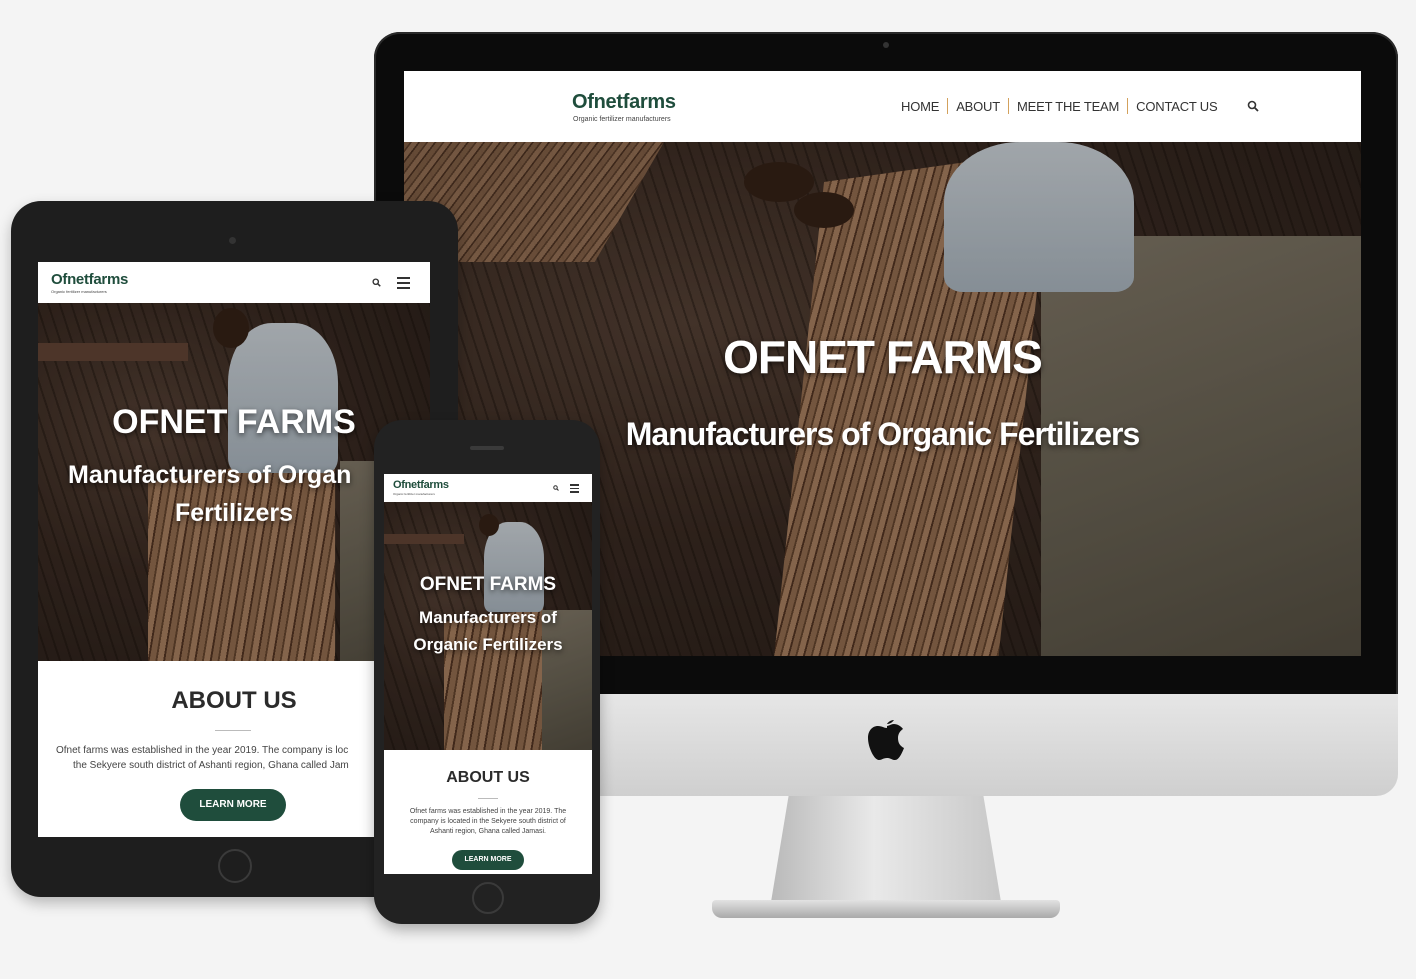  What do you see at coordinates (488, 831) in the screenshot?
I see `about-text-line3: Ashanti region, Ghana called Jamasi.` at bounding box center [488, 831].